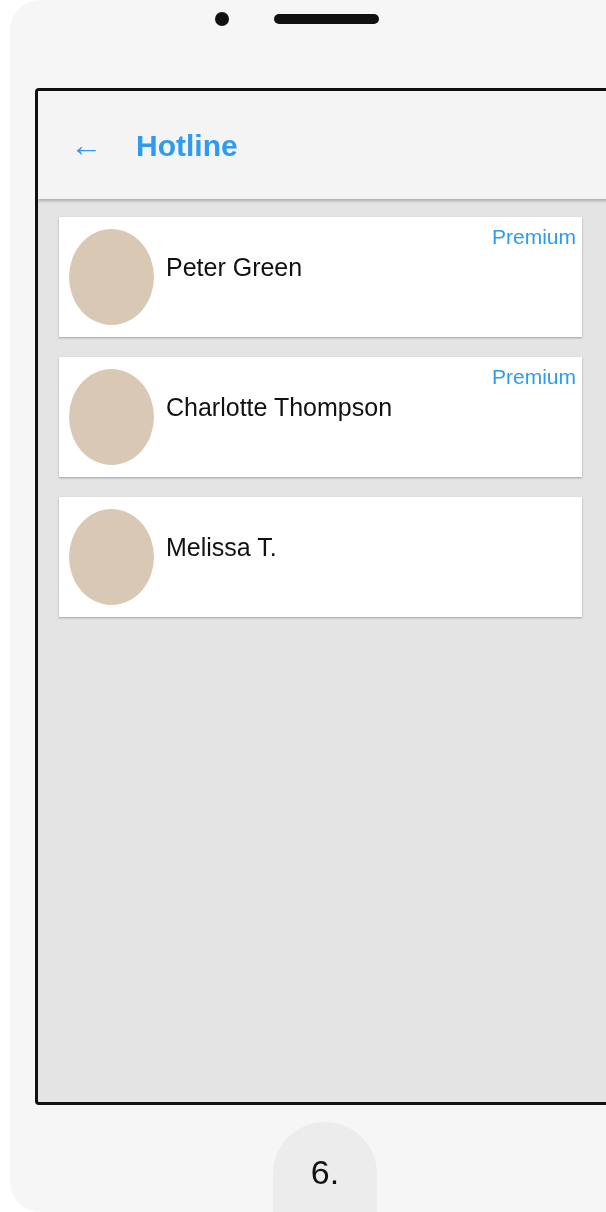  I want to click on contact-name: Melissa T., so click(221, 547).